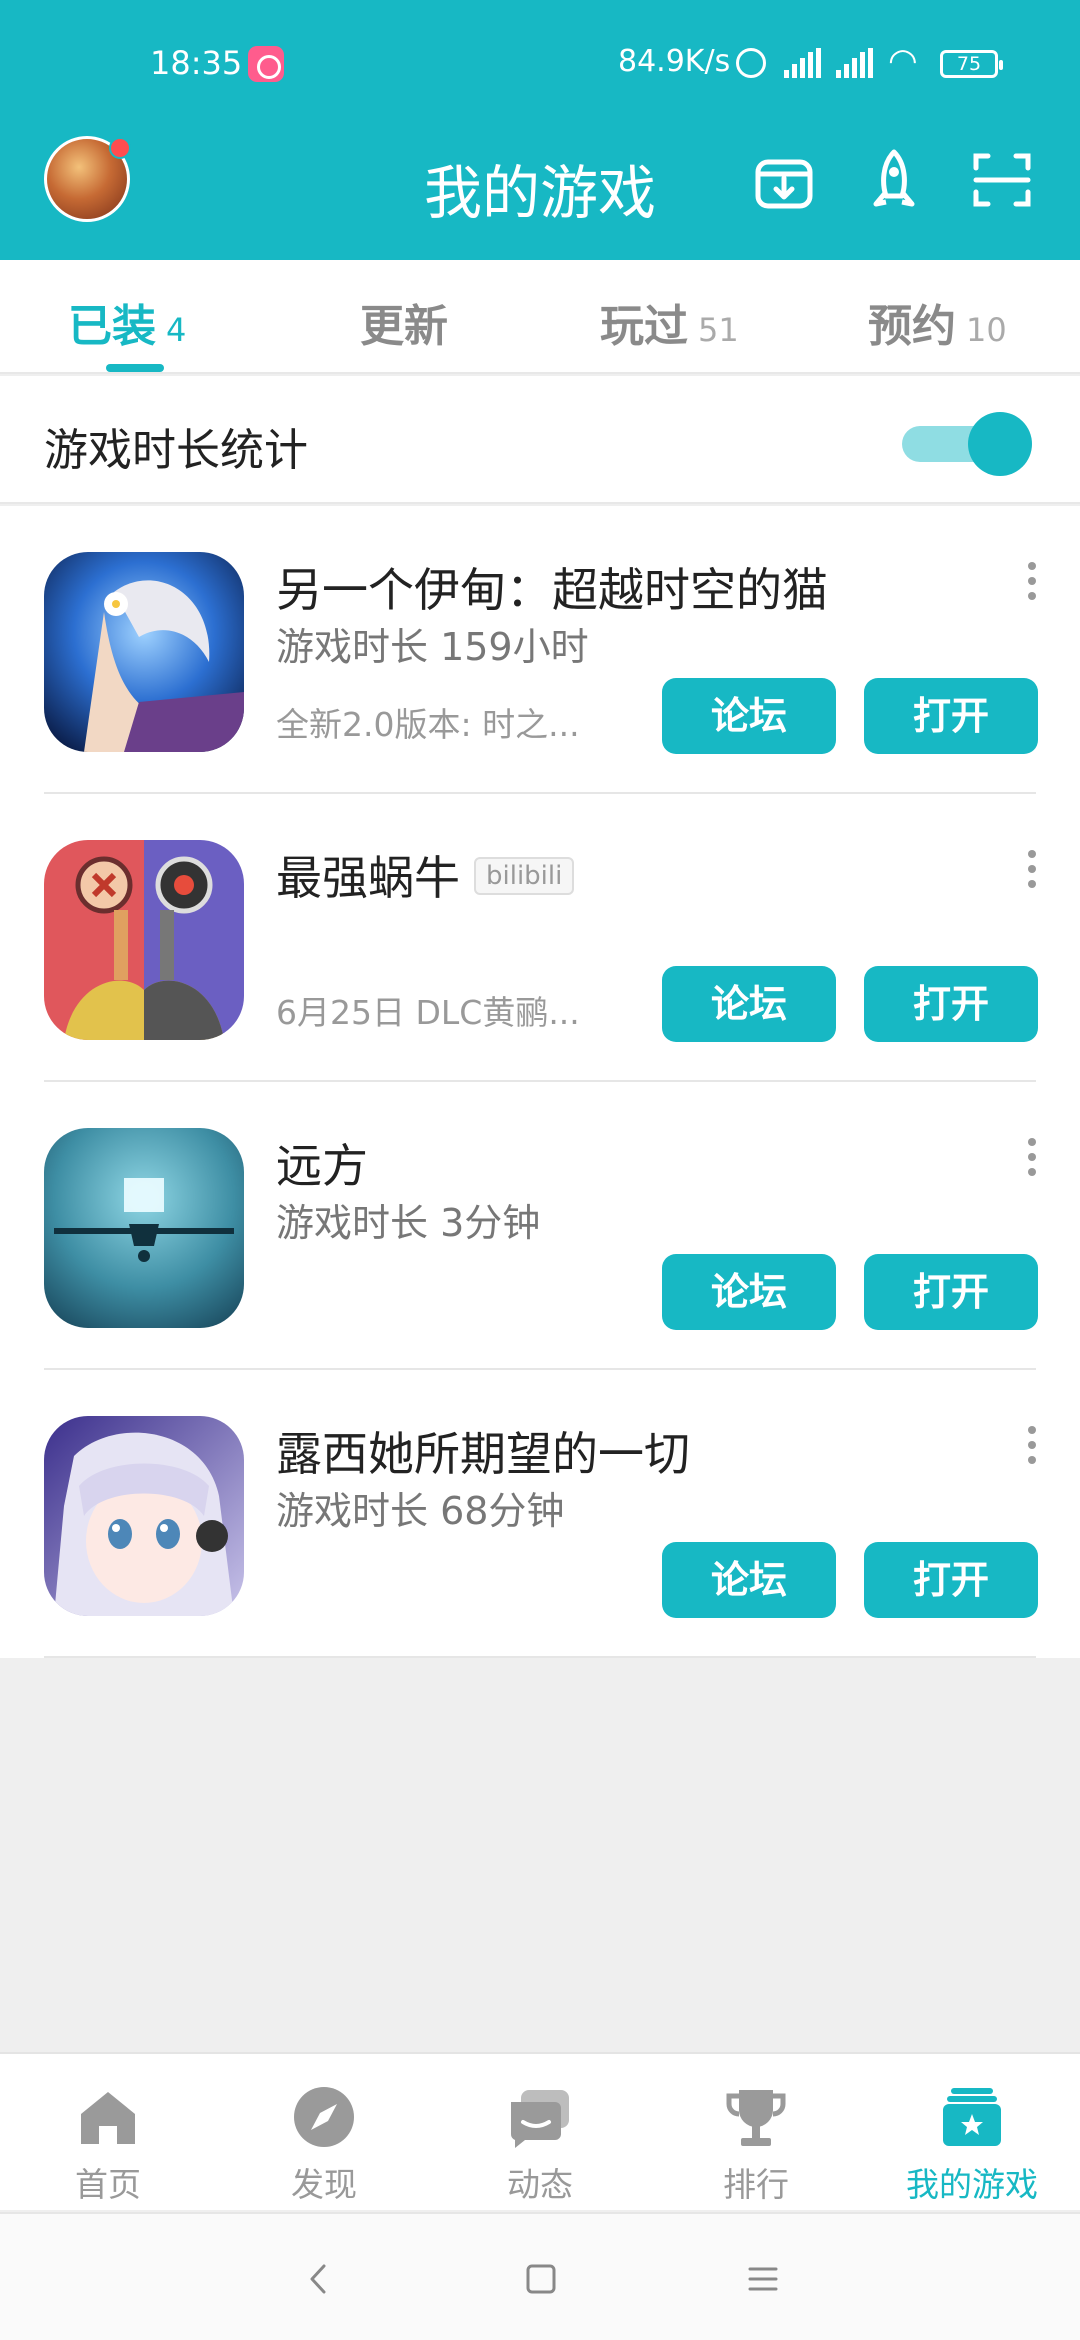 Image resolution: width=1080 pixels, height=2340 pixels. I want to click on nav-item-feed: 动态, so click(540, 2144).